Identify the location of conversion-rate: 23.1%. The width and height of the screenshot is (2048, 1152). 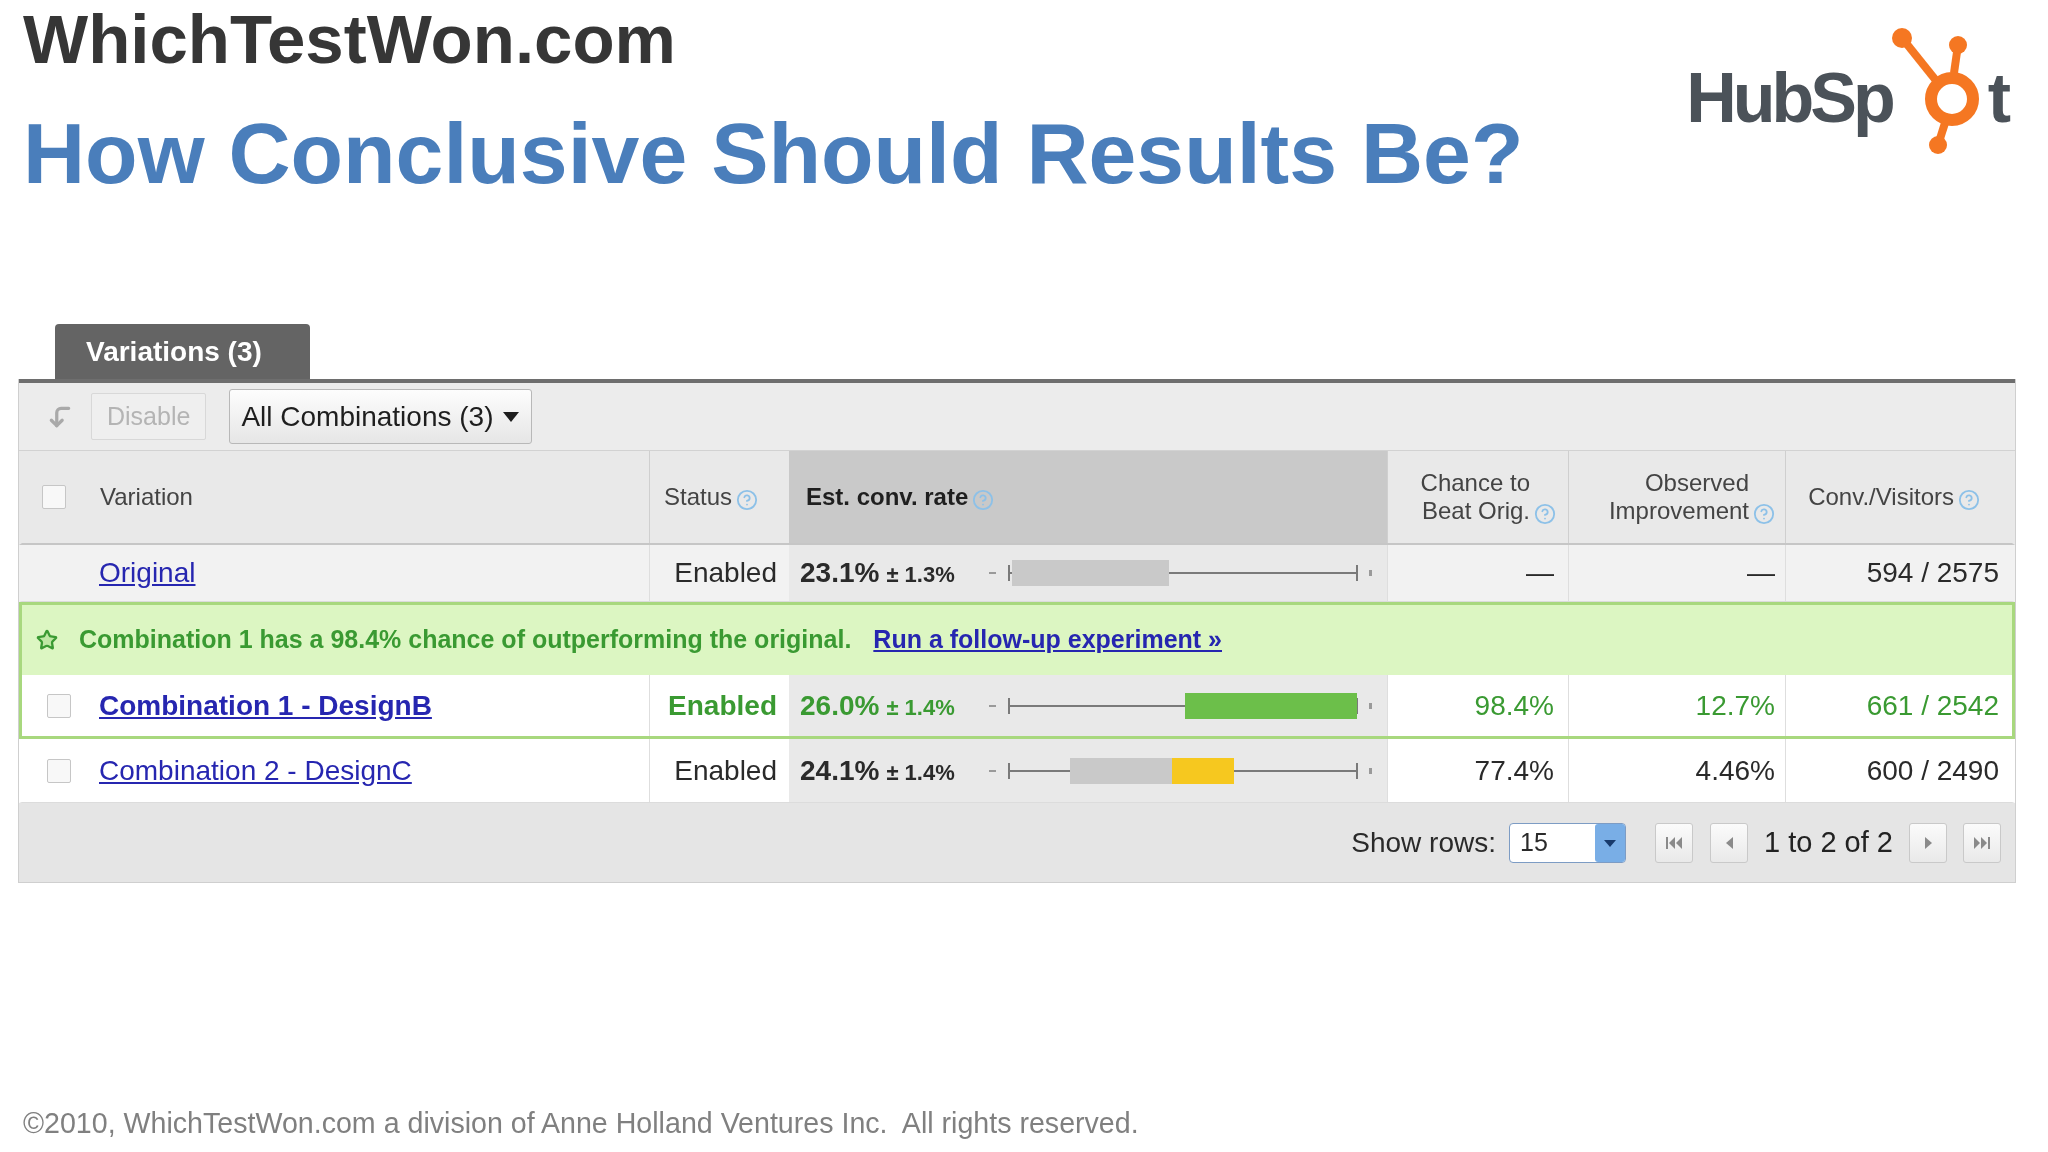
(840, 573).